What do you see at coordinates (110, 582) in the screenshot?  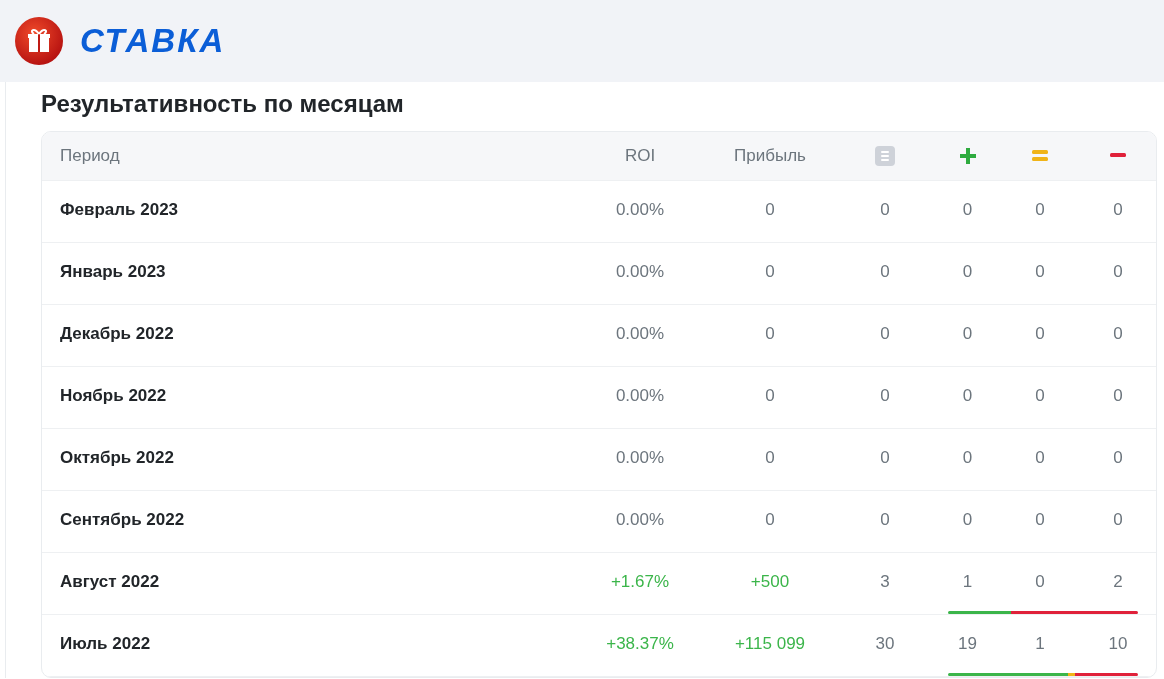 I see `period-cell-text: Август 2022` at bounding box center [110, 582].